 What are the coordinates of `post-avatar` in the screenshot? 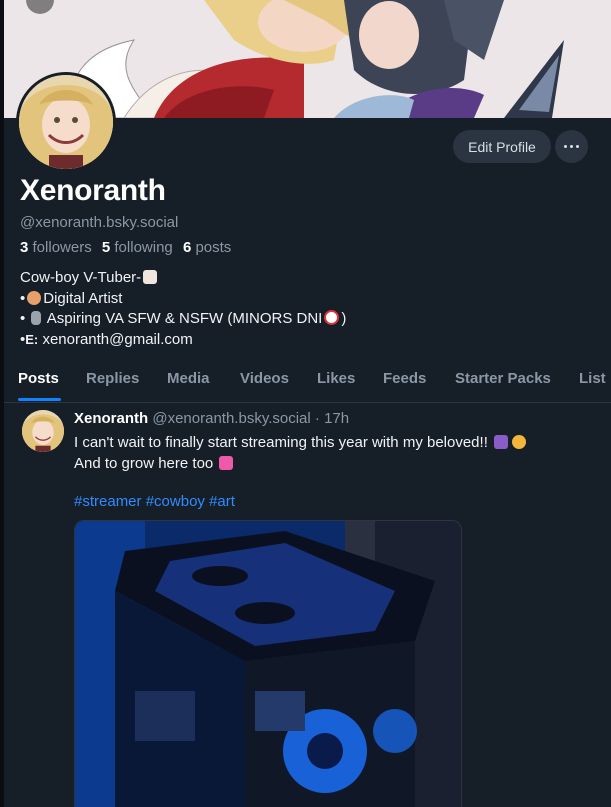 It's located at (43, 431).